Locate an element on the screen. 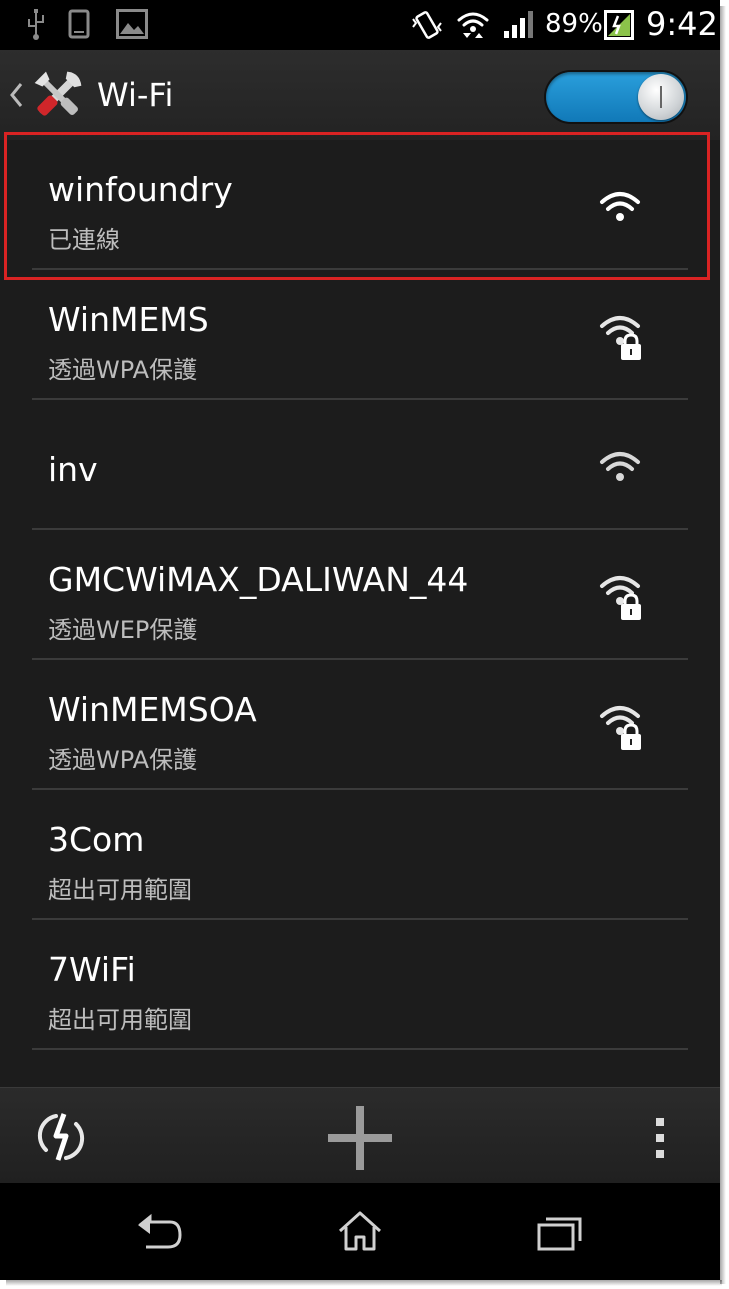 The width and height of the screenshot is (729, 1289). network-row-winfoundry: winfoundry 已連線 is located at coordinates (360, 205).